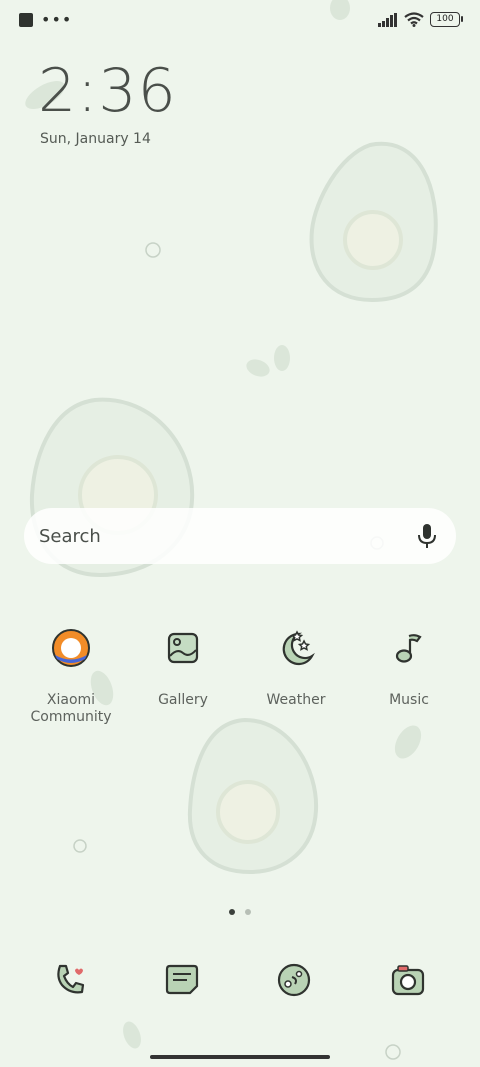  I want to click on music-icon, so click(408, 648).